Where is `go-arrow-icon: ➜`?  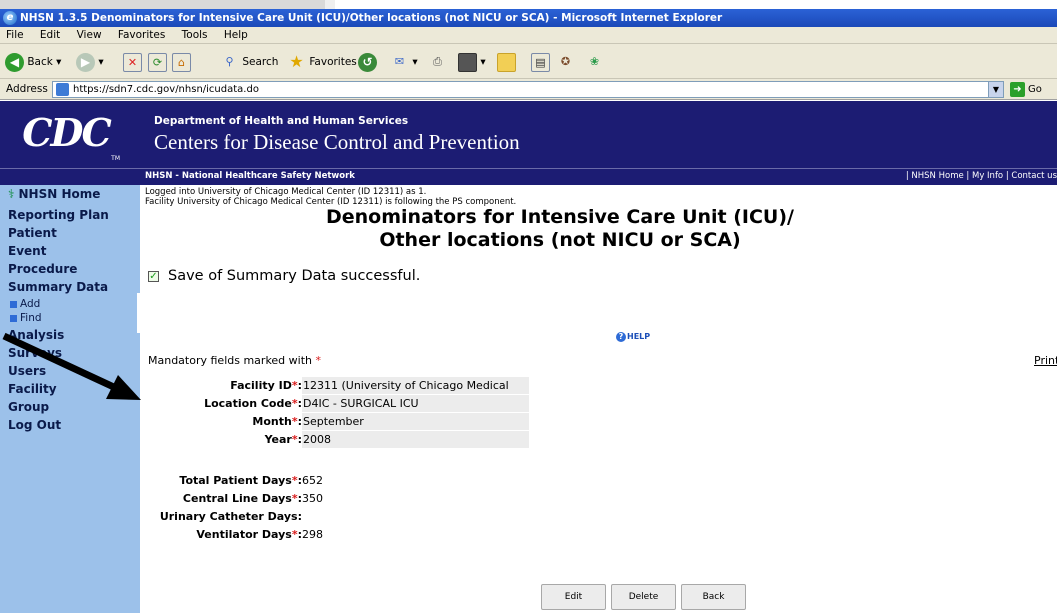 go-arrow-icon: ➜ is located at coordinates (1017, 89).